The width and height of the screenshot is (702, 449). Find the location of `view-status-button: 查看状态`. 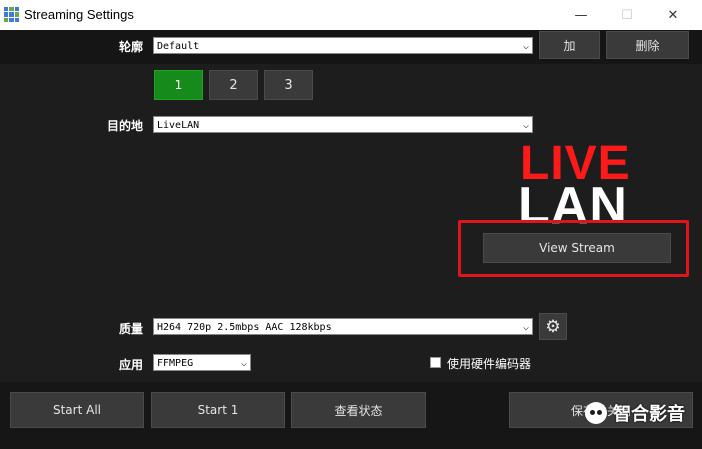

view-status-button: 查看状态 is located at coordinates (358, 410).